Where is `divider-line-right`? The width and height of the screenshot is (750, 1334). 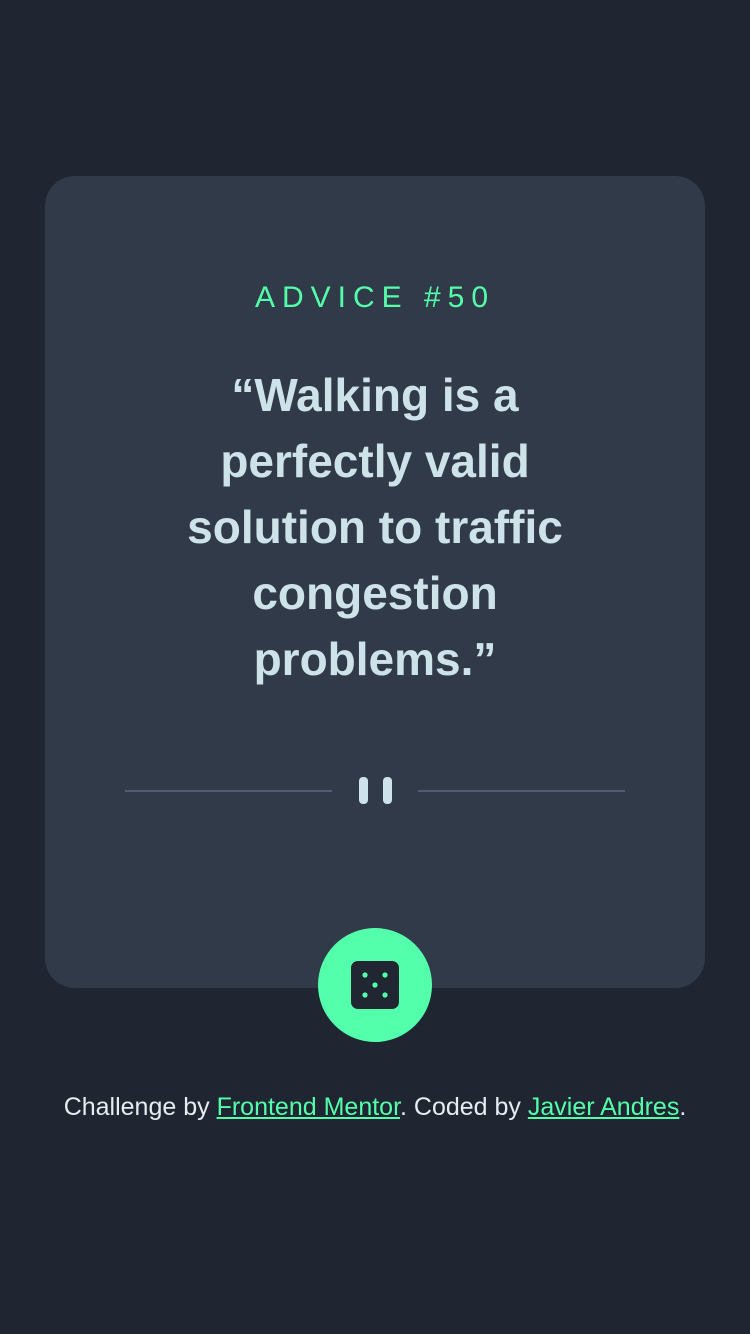
divider-line-right is located at coordinates (521, 791).